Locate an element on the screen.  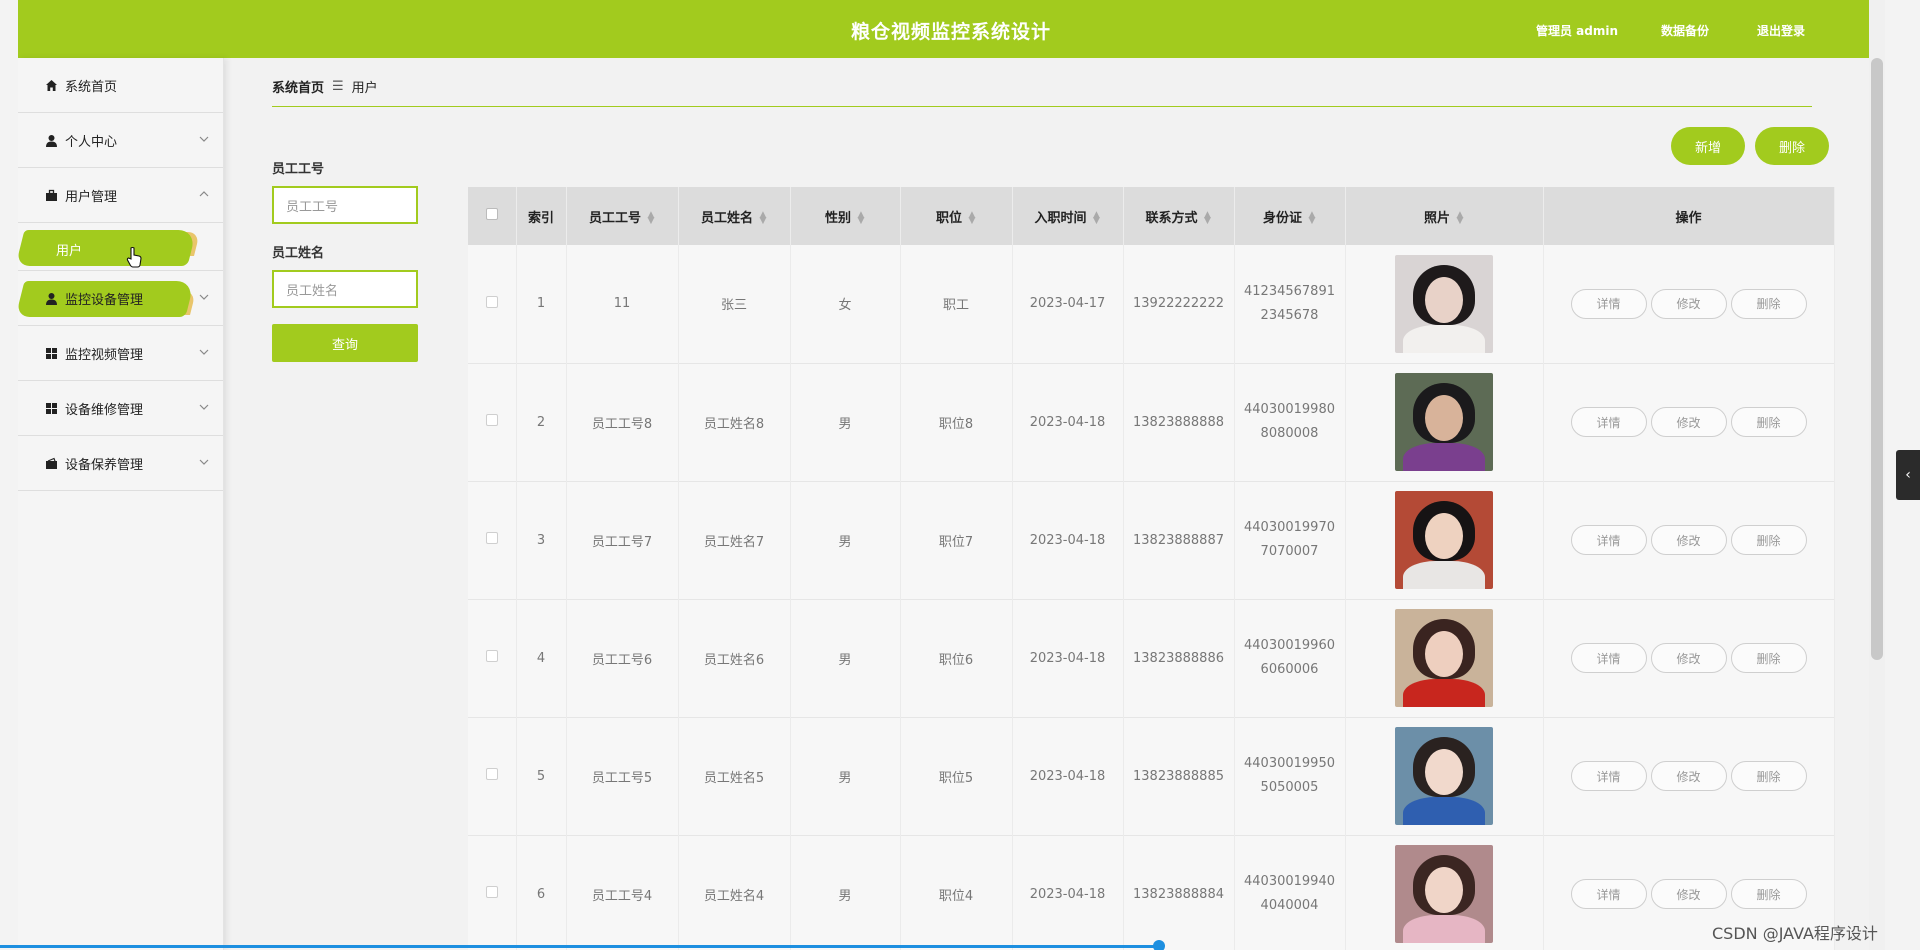
column-header: 联系方式 ▲ ▼ is located at coordinates (1179, 216).